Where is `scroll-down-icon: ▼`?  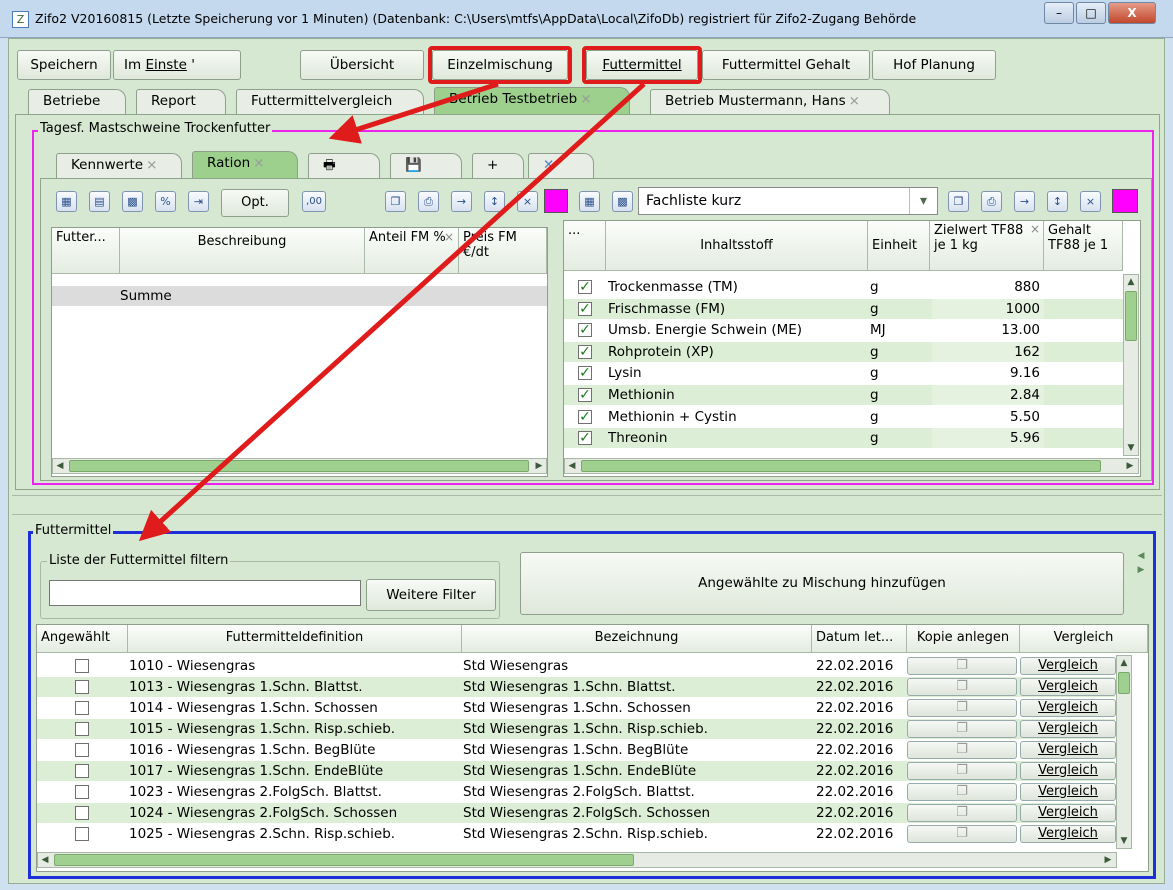 scroll-down-icon: ▼ is located at coordinates (1131, 448).